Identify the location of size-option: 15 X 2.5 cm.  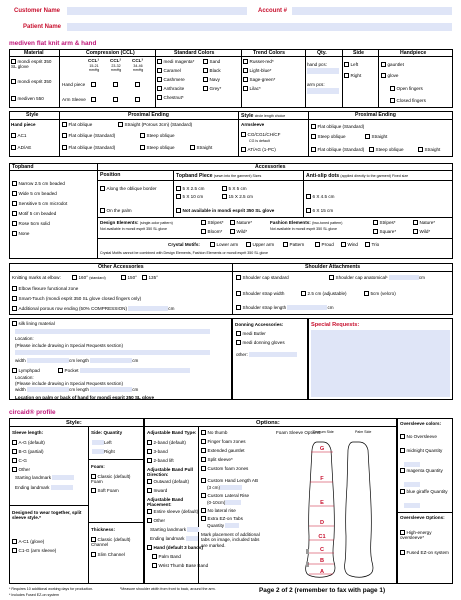
(237, 197).